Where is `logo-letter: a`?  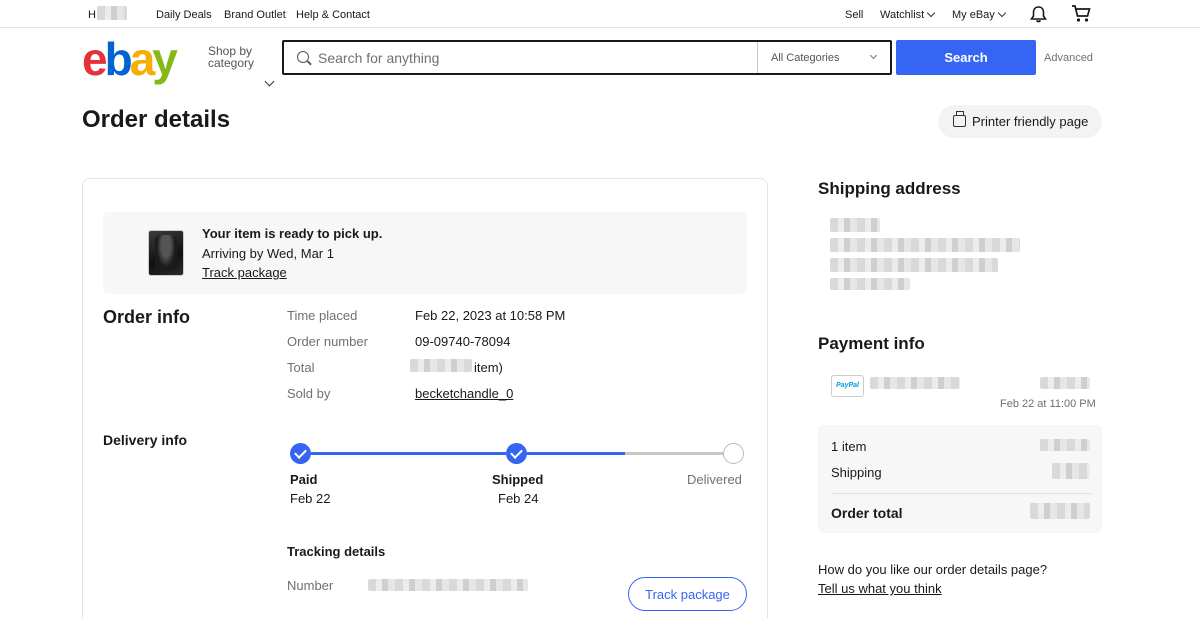 logo-letter: a is located at coordinates (142, 59).